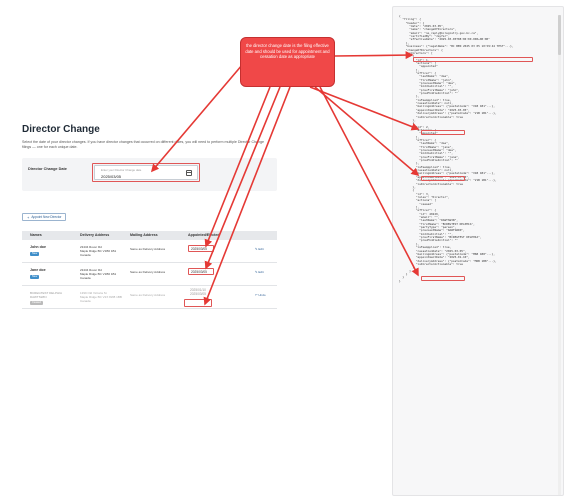  I want to click on director-name: John doe, so click(38, 246).